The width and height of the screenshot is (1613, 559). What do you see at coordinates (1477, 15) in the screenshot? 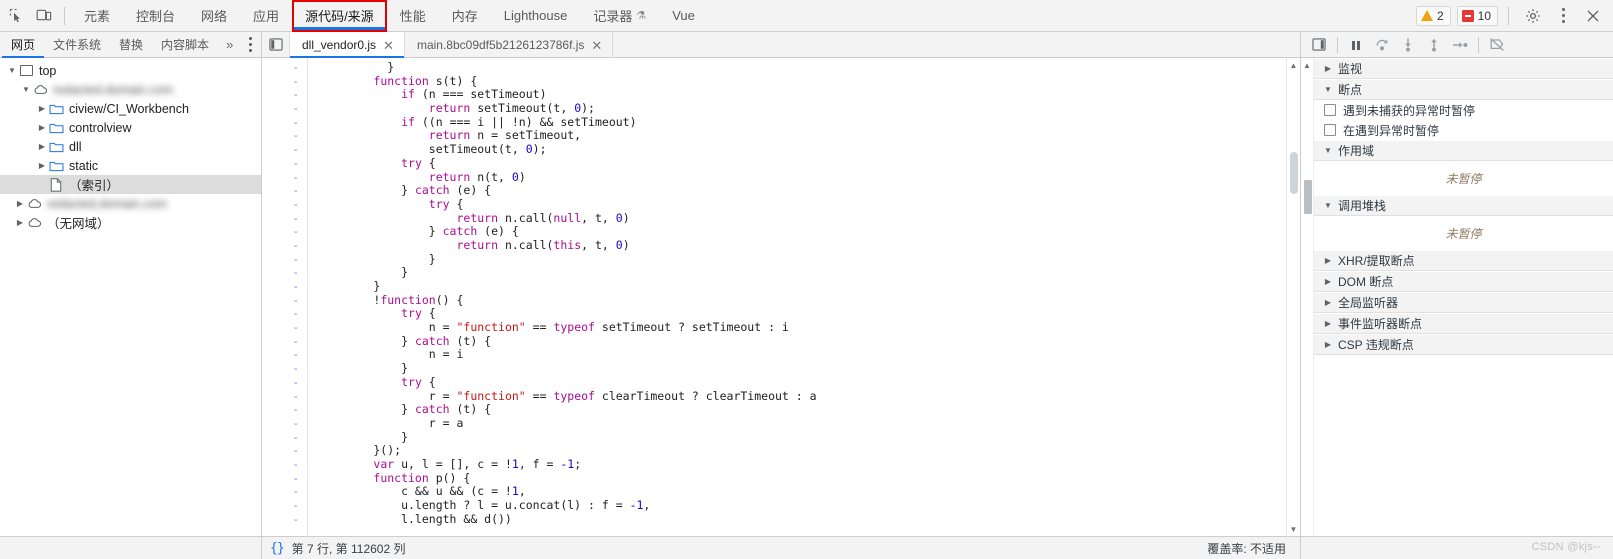
I see `error-count-badge: 10` at bounding box center [1477, 15].